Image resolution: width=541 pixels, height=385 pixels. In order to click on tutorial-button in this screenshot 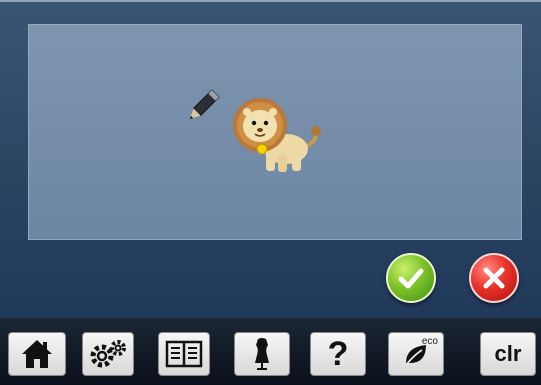, I will do `click(184, 354)`.